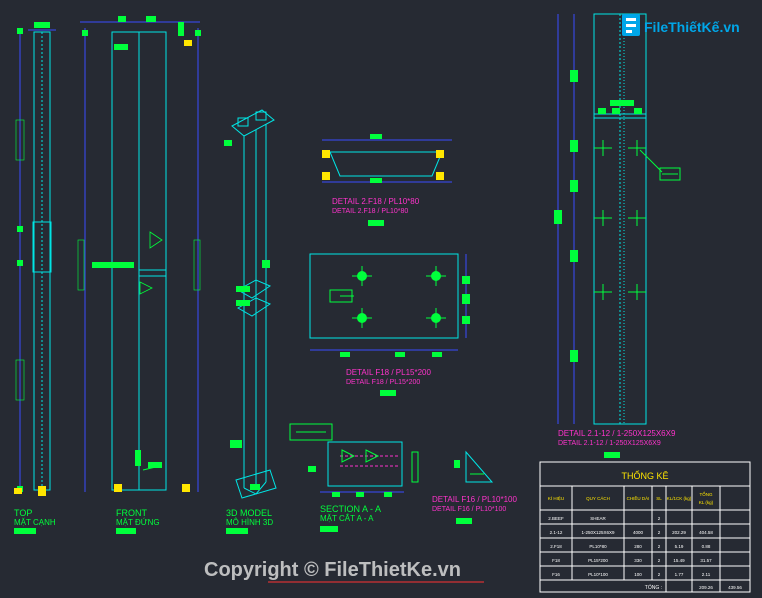 This screenshot has width=762, height=598. I want to click on detail-f16-subtitle: DETAIL F16 / PL10*100, so click(469, 509).